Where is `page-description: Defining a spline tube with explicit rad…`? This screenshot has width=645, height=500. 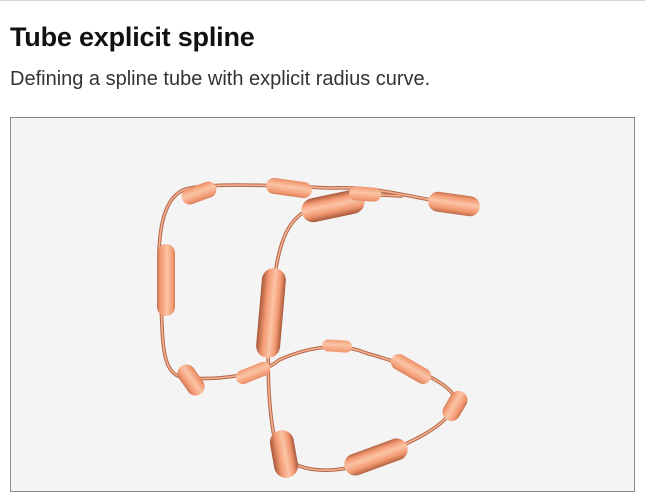 page-description: Defining a spline tube with explicit rad… is located at coordinates (220, 79).